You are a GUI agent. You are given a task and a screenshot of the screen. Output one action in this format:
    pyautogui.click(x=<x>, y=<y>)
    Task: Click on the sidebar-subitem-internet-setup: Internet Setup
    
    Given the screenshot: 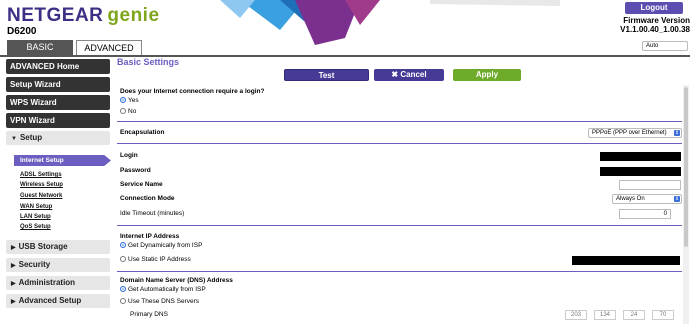 What is the action you would take?
    pyautogui.click(x=62, y=160)
    